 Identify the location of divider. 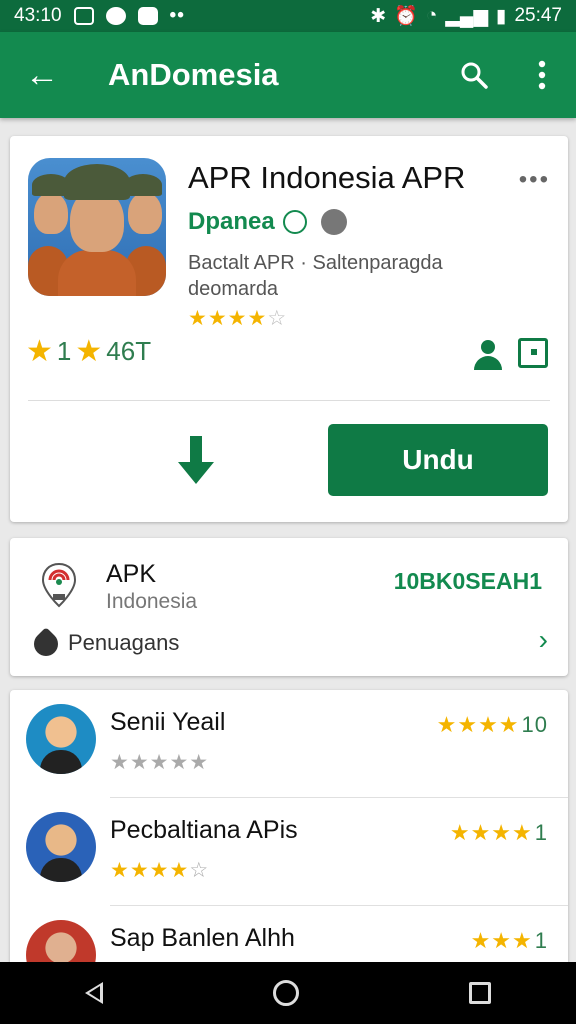
(289, 400).